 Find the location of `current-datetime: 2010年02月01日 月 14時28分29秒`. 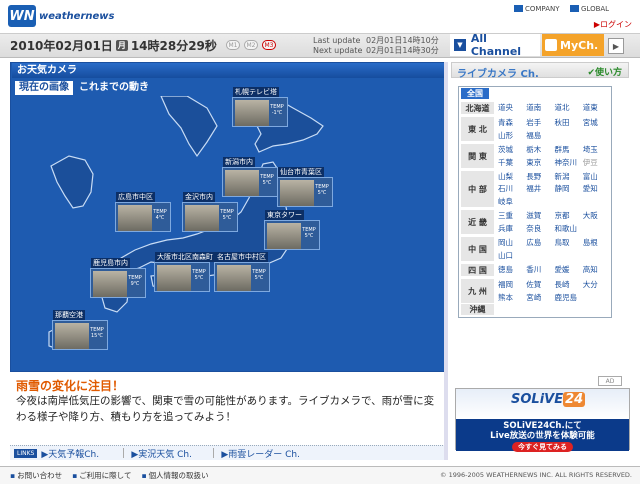

current-datetime: 2010年02月01日 月 14時28分29秒 is located at coordinates (113, 45).